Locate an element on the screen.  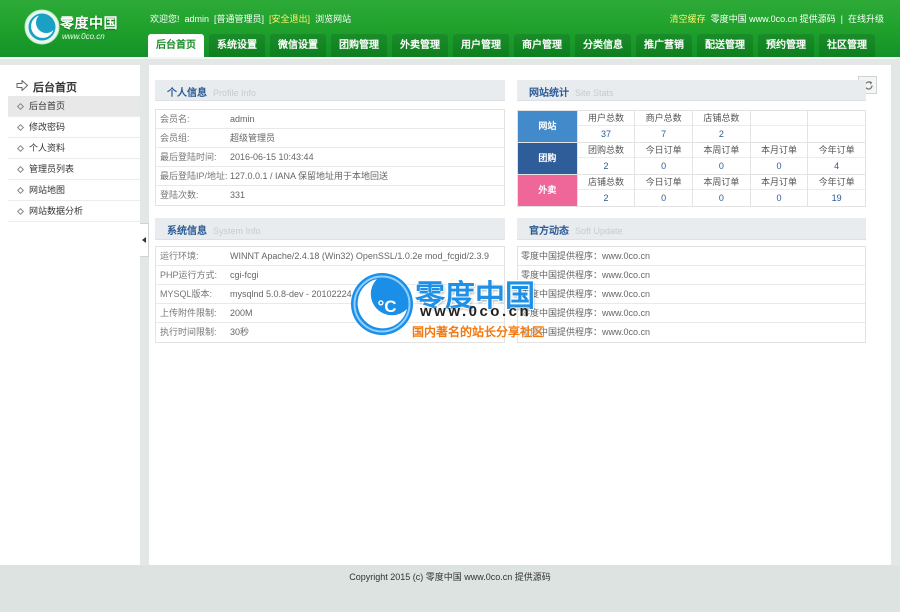
row-label: 最后登陆IP/地址: is located at coordinates (194, 176).